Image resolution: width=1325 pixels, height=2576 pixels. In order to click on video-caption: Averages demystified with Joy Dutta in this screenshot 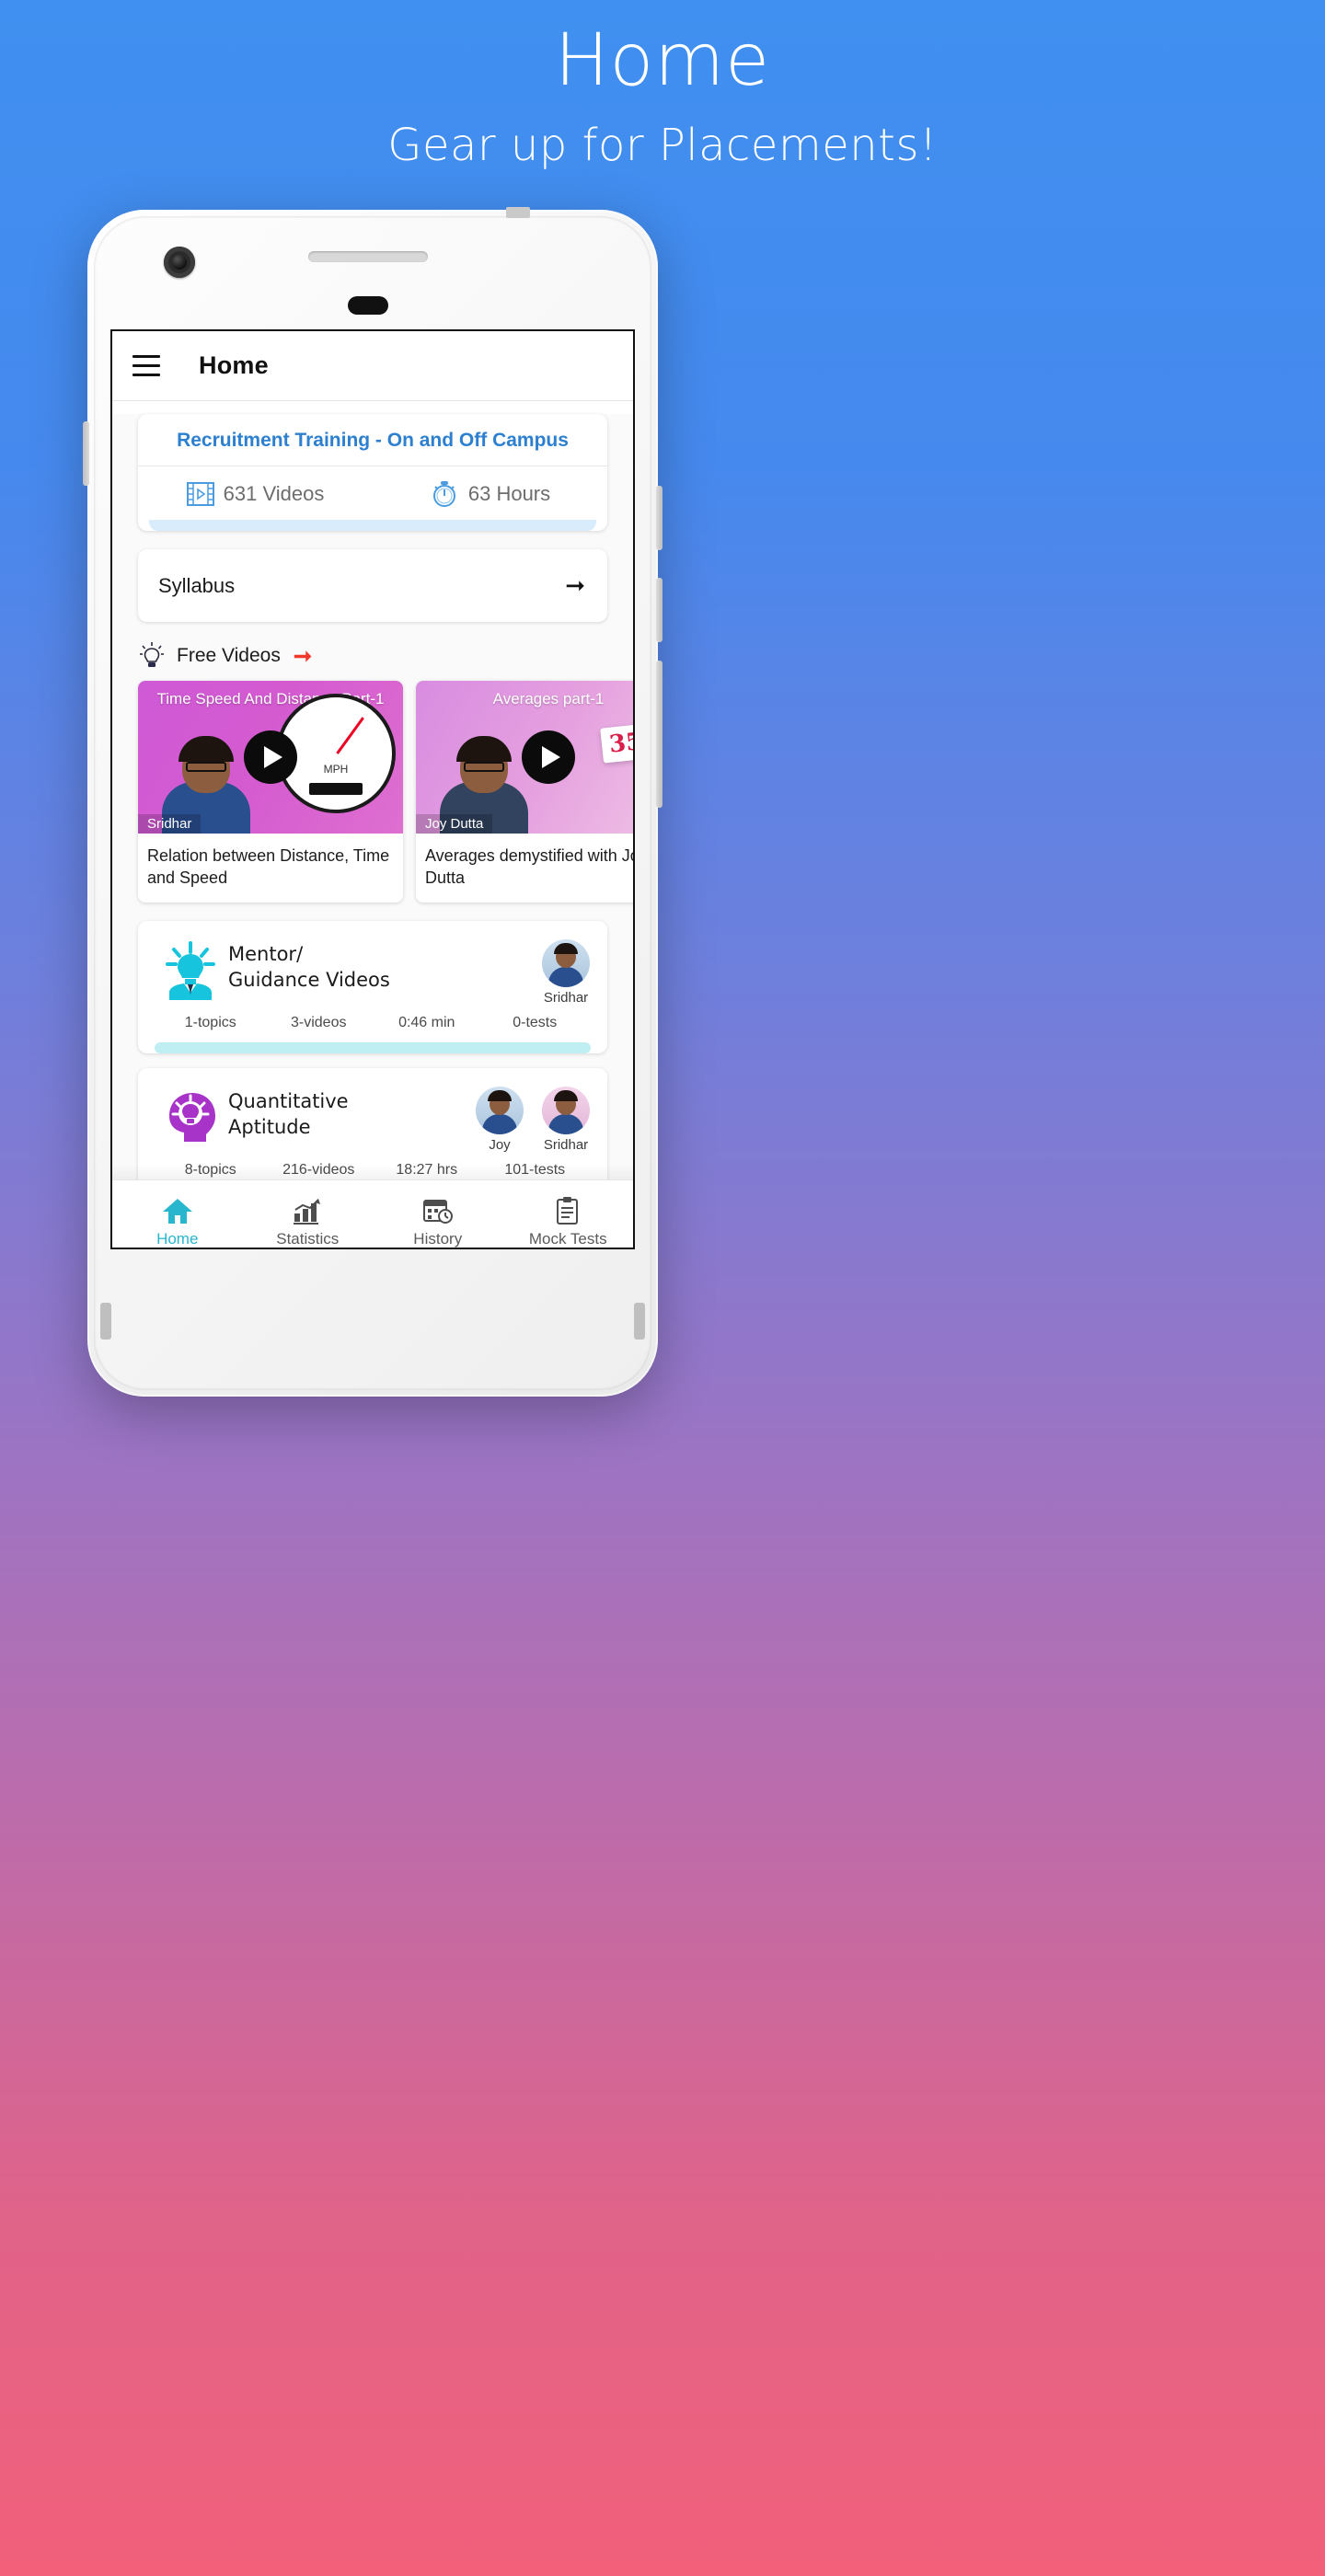, I will do `click(530, 867)`.